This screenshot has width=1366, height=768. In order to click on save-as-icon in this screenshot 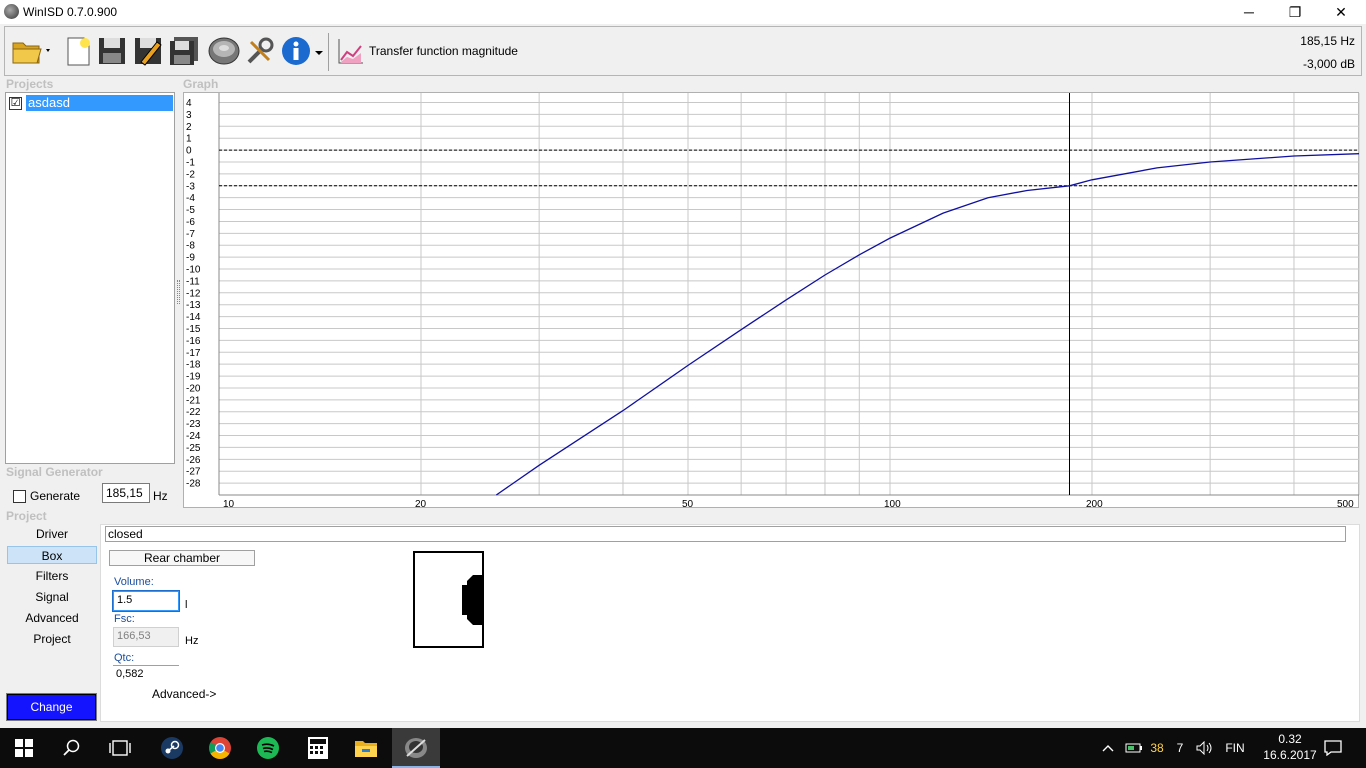, I will do `click(148, 51)`.